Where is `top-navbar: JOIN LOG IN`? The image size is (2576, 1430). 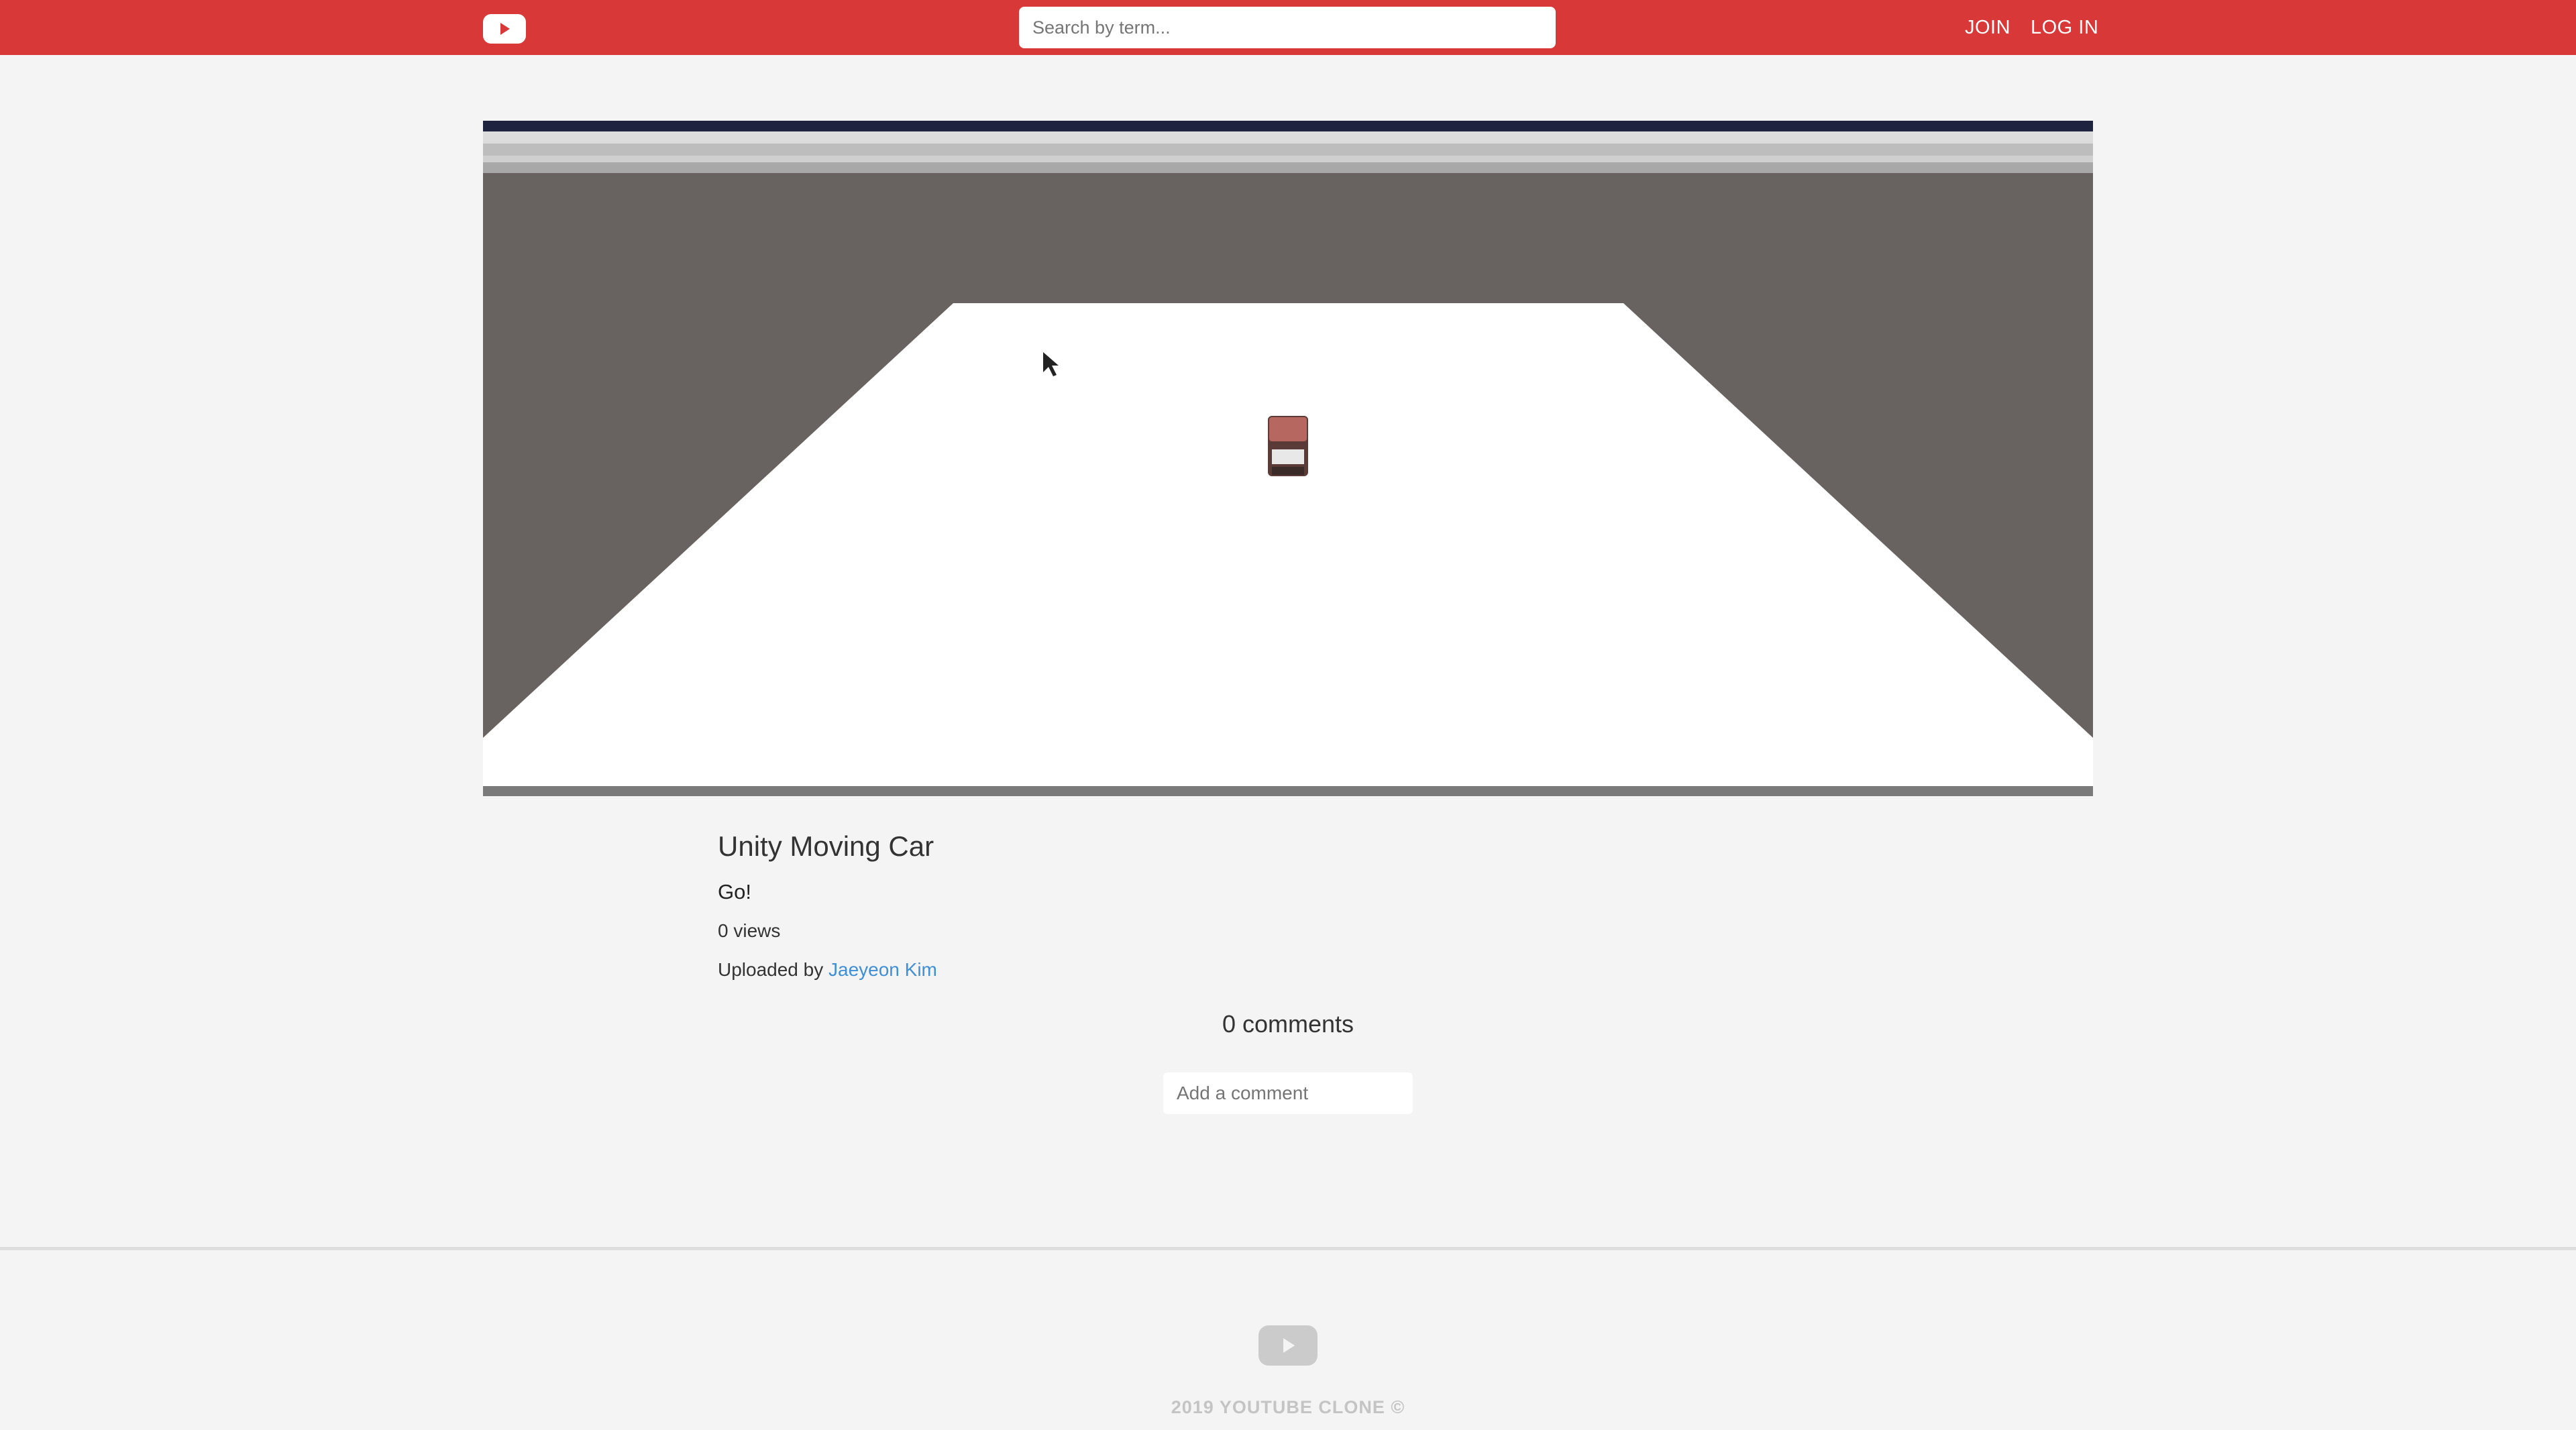 top-navbar: JOIN LOG IN is located at coordinates (1288, 27).